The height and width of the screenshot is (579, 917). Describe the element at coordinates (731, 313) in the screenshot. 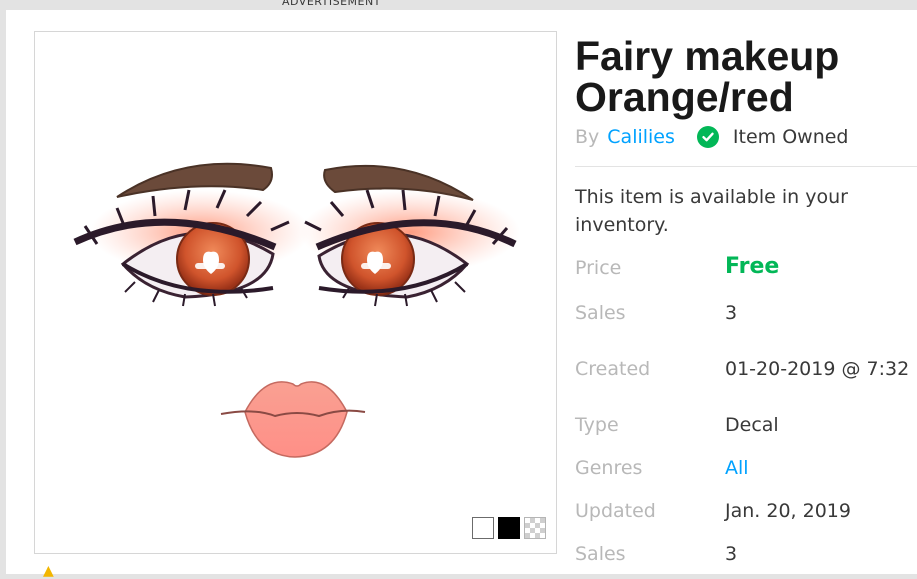

I see `sales-value: 3` at that location.